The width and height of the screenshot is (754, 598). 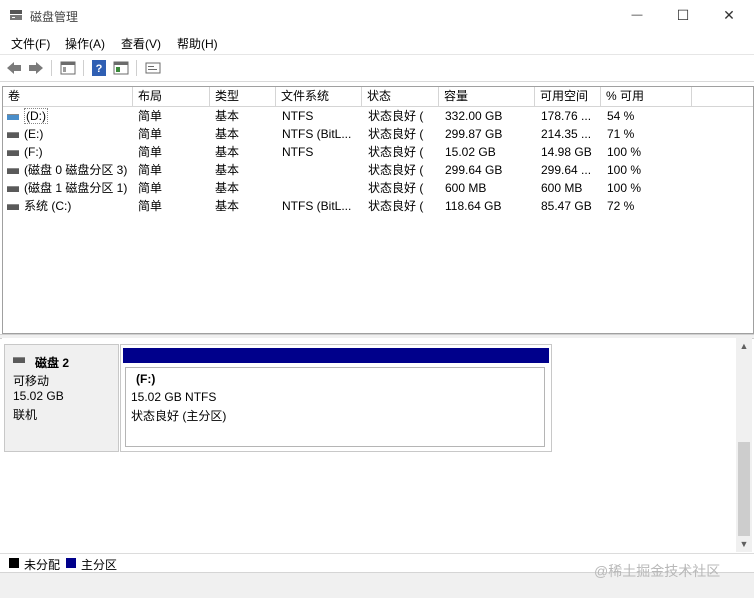 I want to click on disk-info-panel: 磁盘 2 可移动 15.02 GB 联机, so click(x=61, y=398).